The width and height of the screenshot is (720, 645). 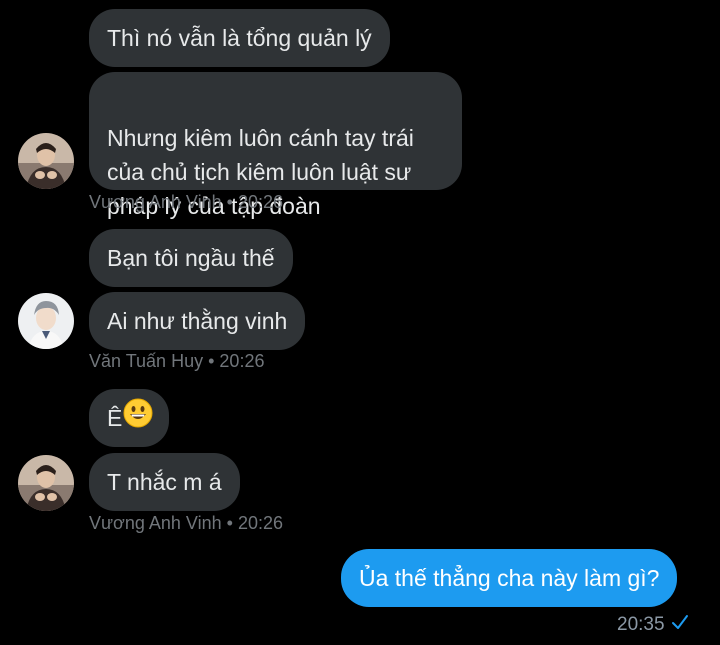 What do you see at coordinates (641, 624) in the screenshot?
I see `message-time: 20:35` at bounding box center [641, 624].